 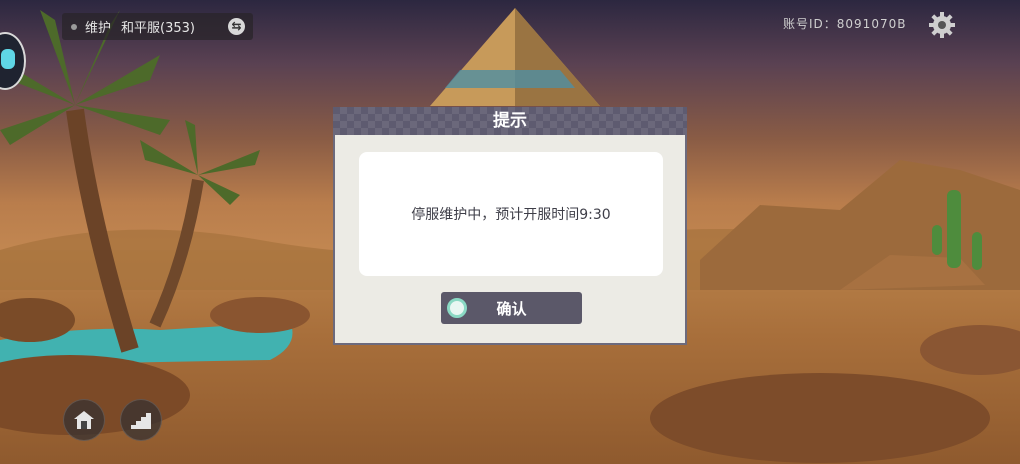 I want to click on circle-icon, so click(x=457, y=308).